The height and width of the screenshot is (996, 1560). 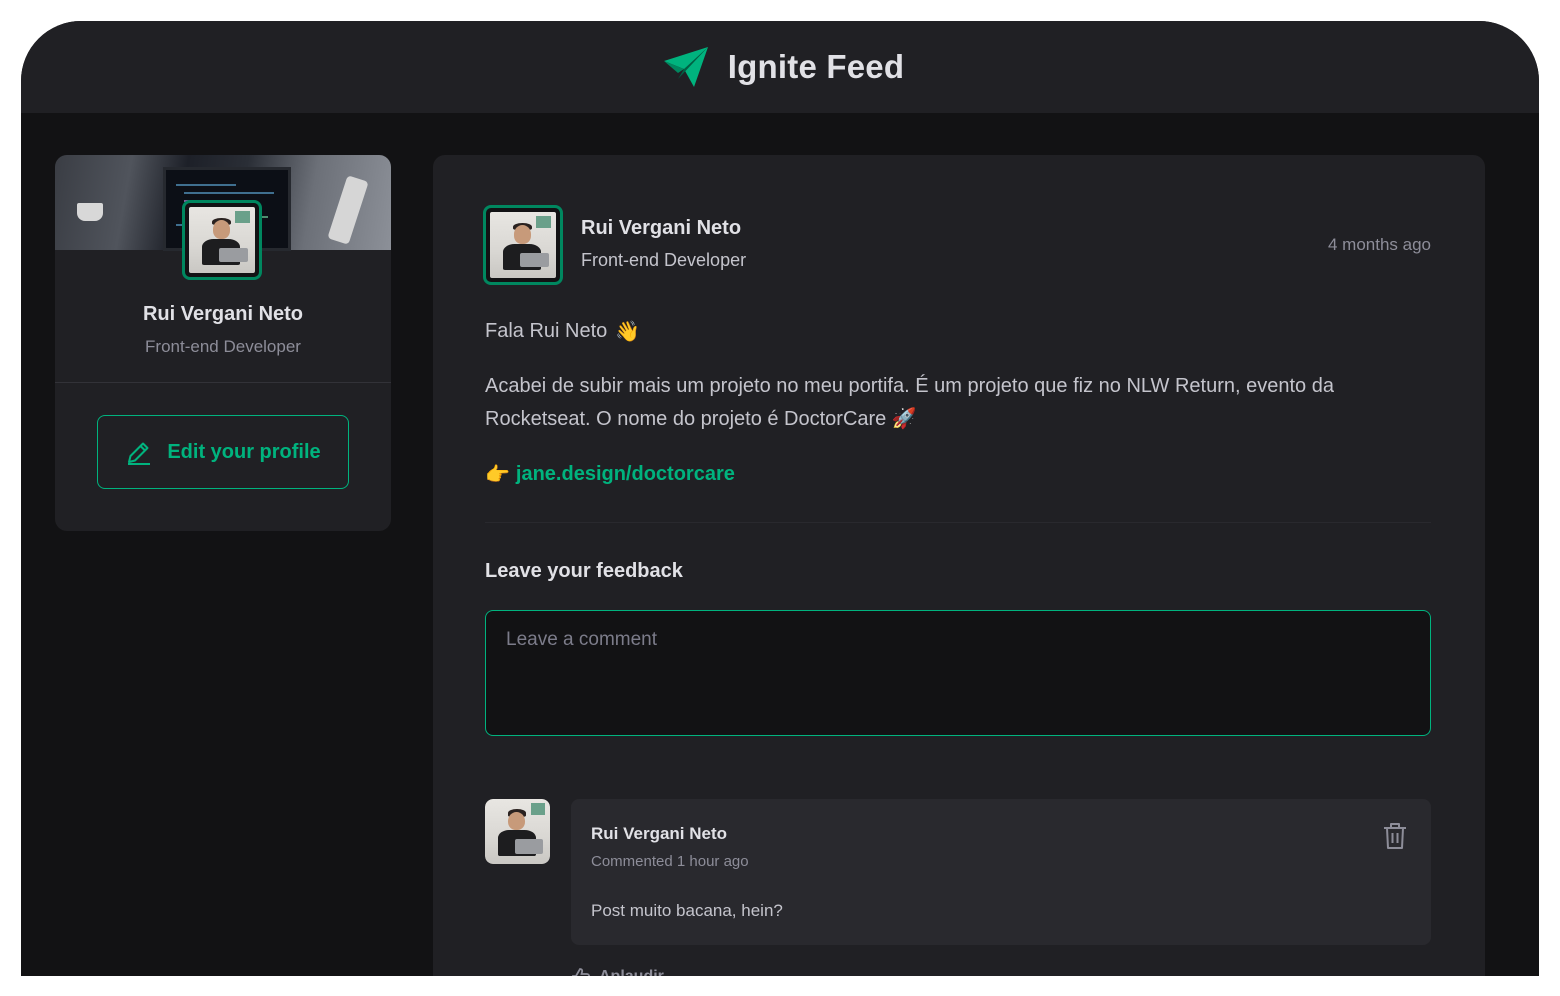 I want to click on post-author-role: Front-end Developer, so click(x=664, y=260).